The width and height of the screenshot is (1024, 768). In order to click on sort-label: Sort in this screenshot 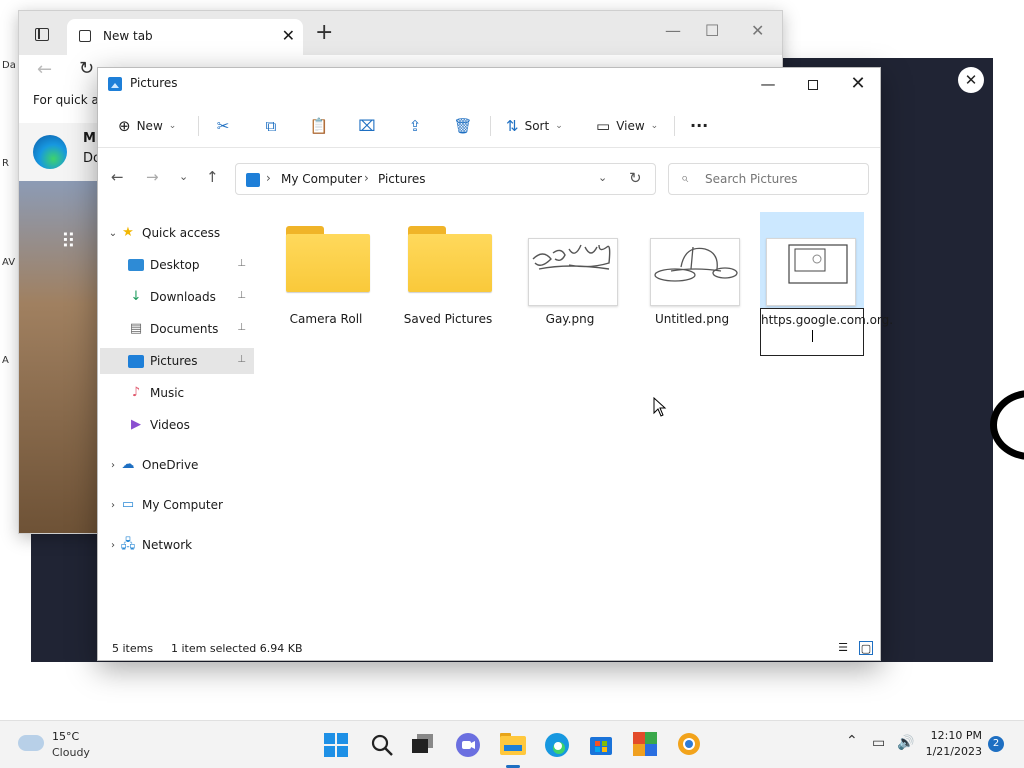, I will do `click(537, 126)`.